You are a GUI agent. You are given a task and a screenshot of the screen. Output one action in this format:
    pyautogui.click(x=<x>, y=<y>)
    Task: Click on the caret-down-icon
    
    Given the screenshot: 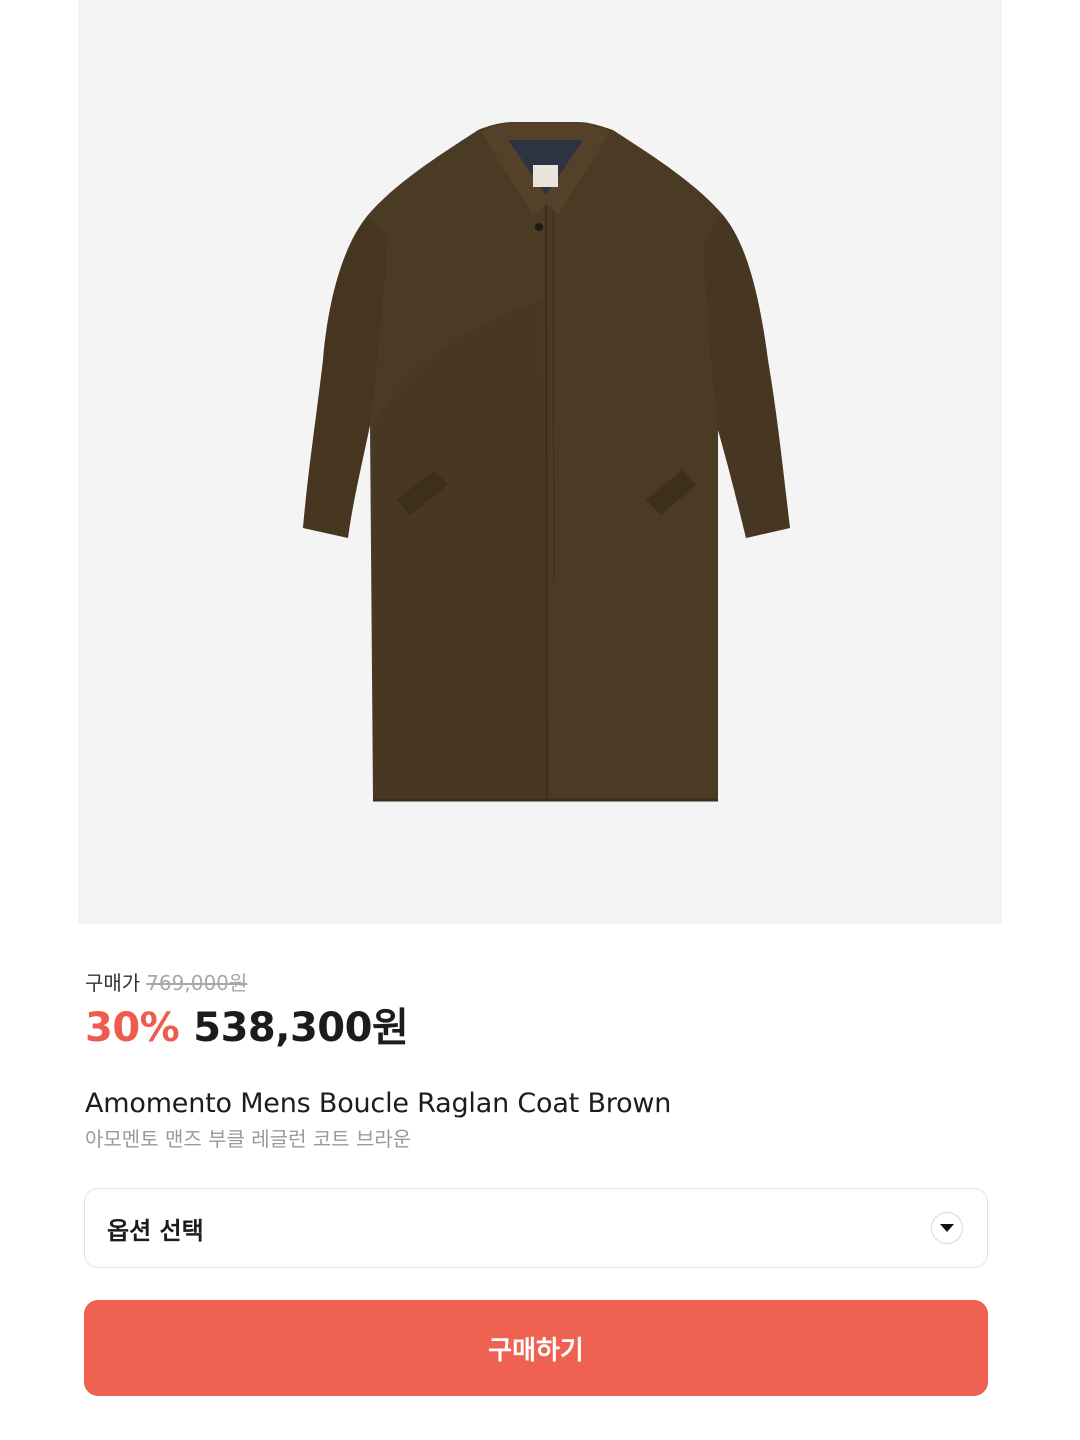 What is the action you would take?
    pyautogui.click(x=947, y=1228)
    